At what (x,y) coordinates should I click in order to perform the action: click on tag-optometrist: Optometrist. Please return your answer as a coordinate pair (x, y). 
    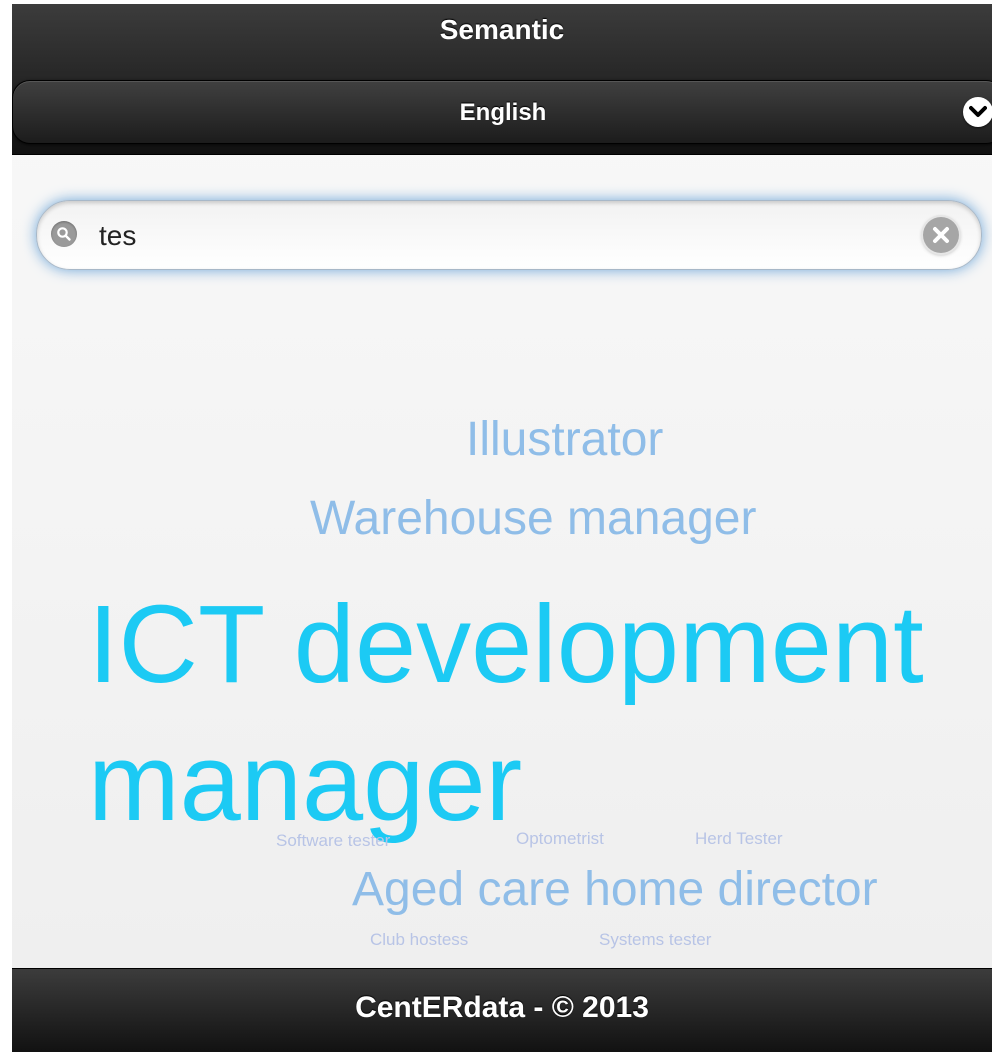
    Looking at the image, I should click on (560, 838).